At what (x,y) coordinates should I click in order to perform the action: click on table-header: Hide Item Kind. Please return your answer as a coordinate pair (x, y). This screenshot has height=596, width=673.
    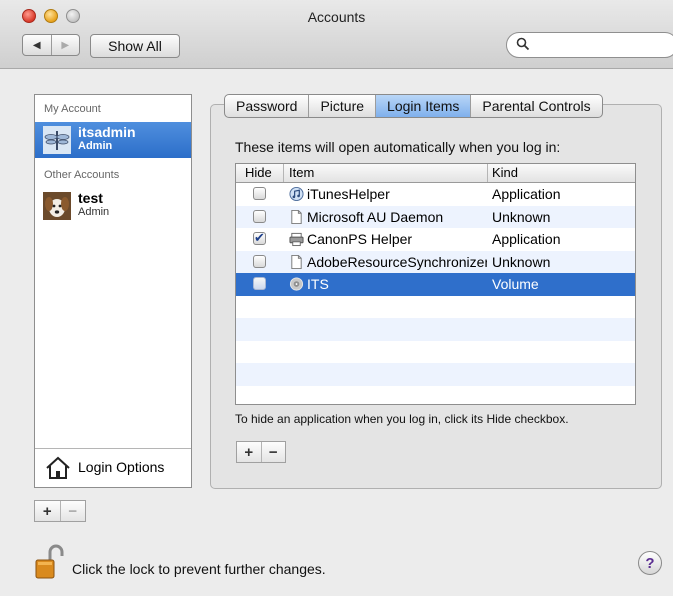
    Looking at the image, I should click on (435, 173).